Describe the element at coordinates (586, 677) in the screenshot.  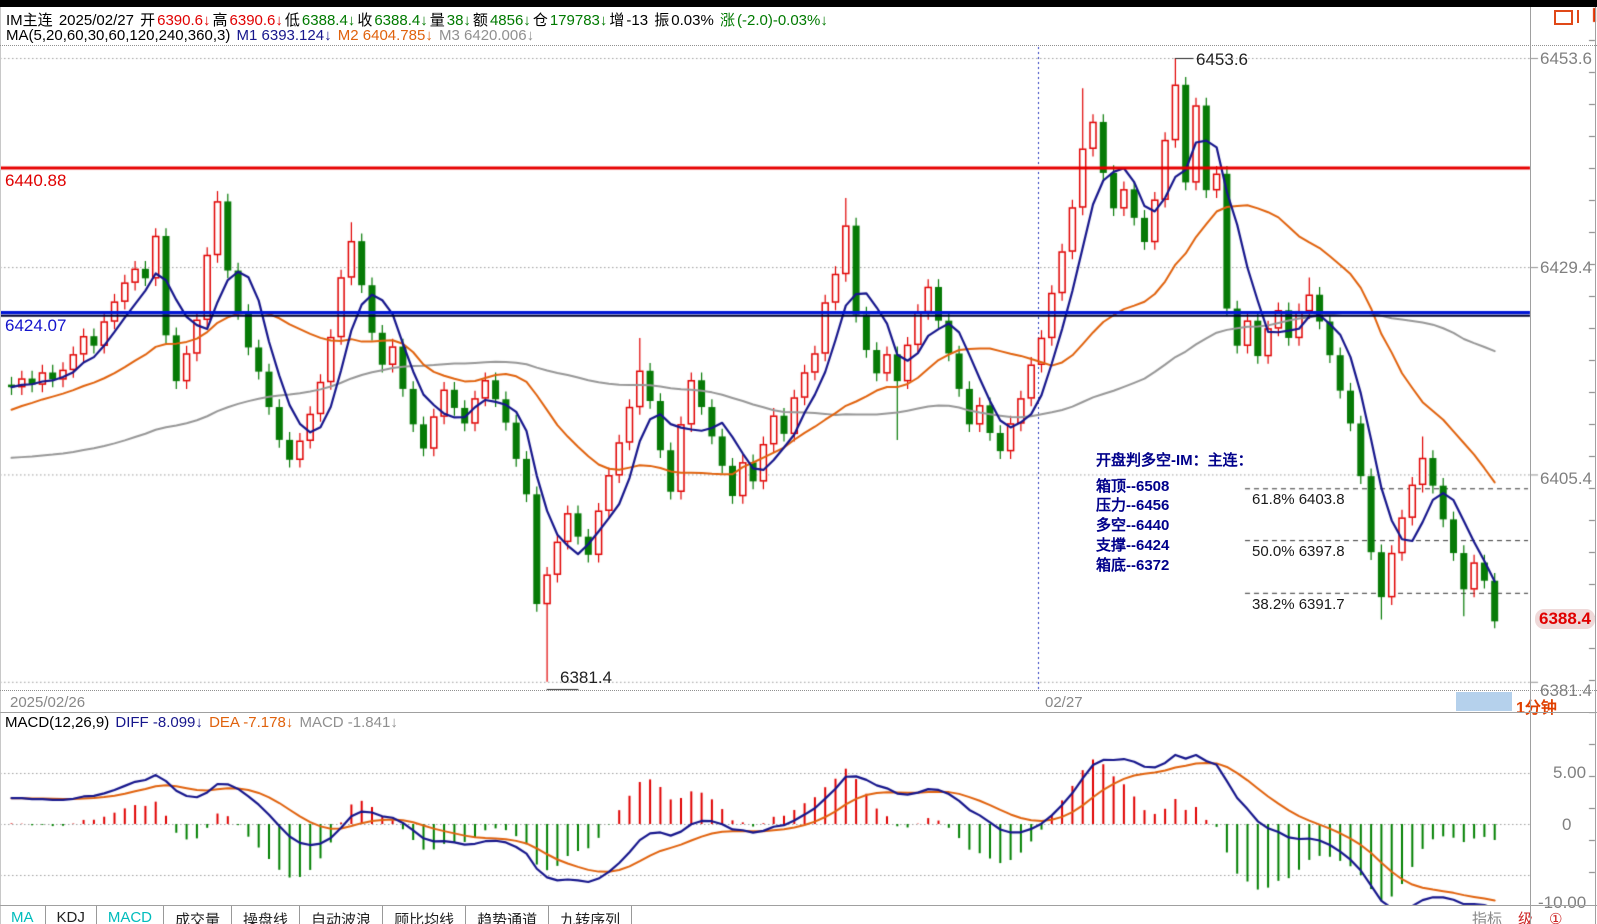
I see `low-callout: 6381.4` at that location.